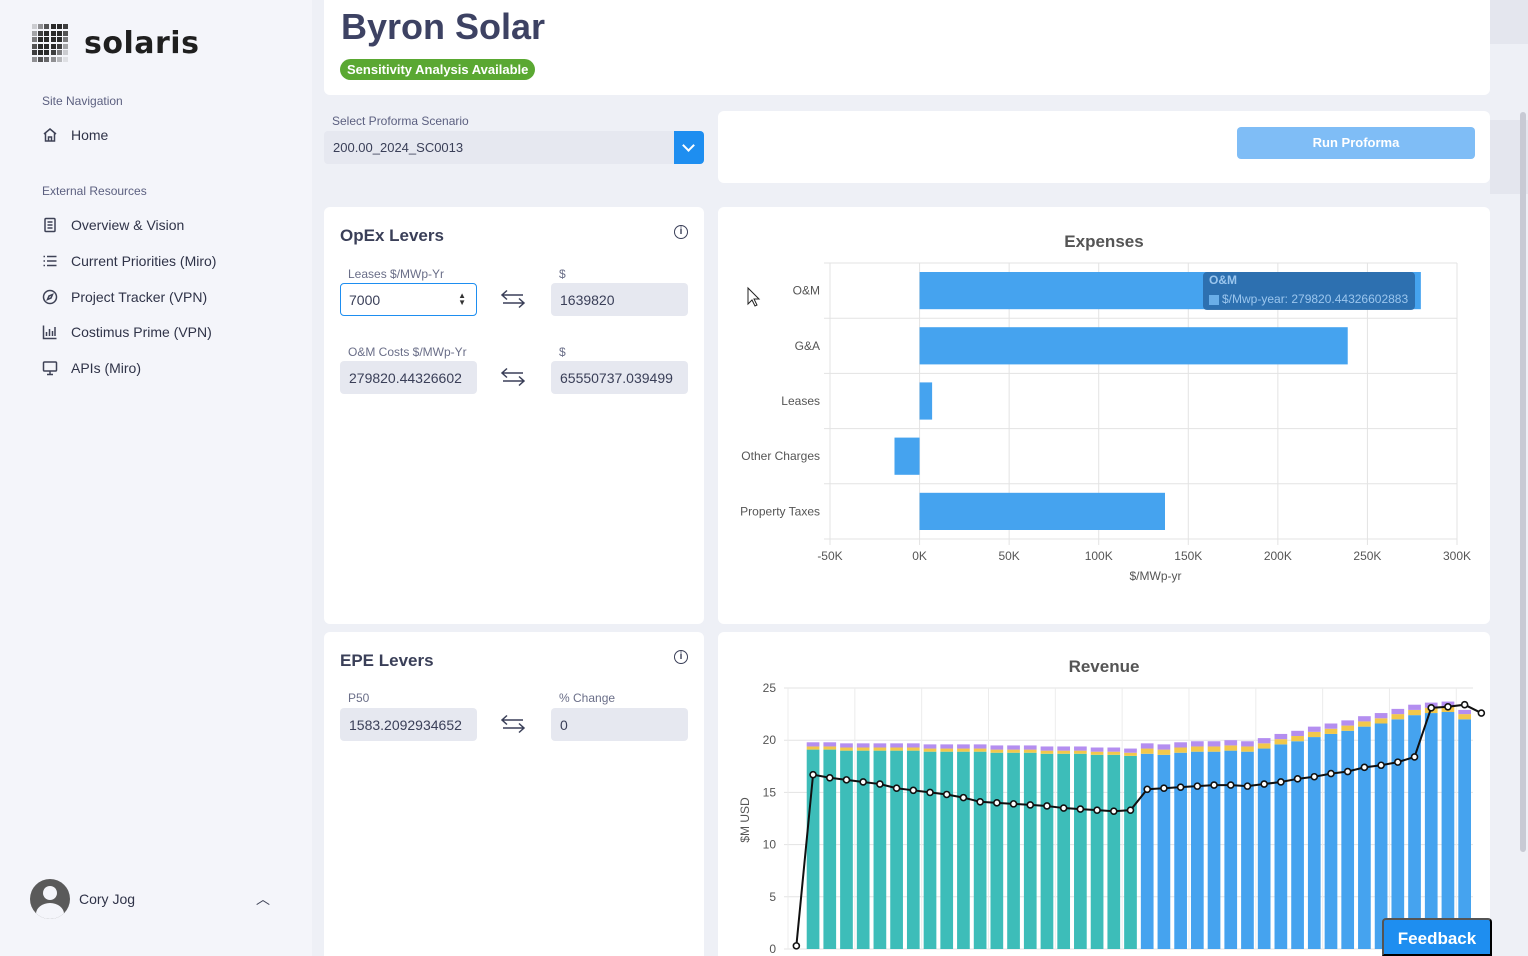 This screenshot has width=1528, height=956. Describe the element at coordinates (514, 147) in the screenshot. I see `scenario-select: 200.00_2024_SC0013` at that location.